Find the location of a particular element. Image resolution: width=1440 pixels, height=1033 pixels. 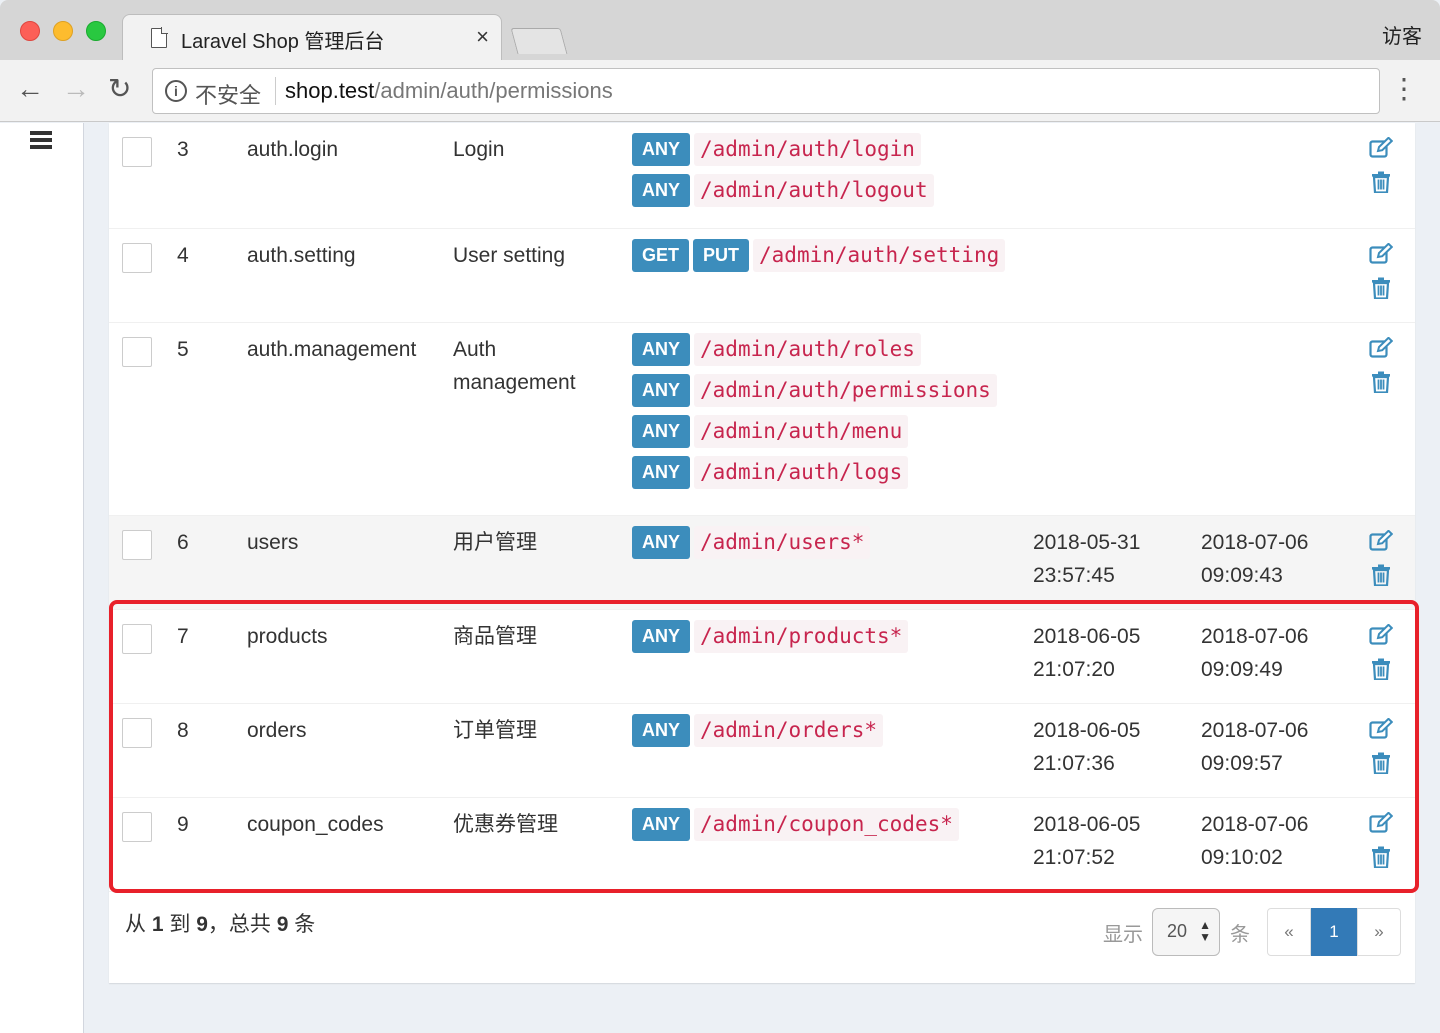

route-list: ANY/admin/products* is located at coordinates (770, 640).